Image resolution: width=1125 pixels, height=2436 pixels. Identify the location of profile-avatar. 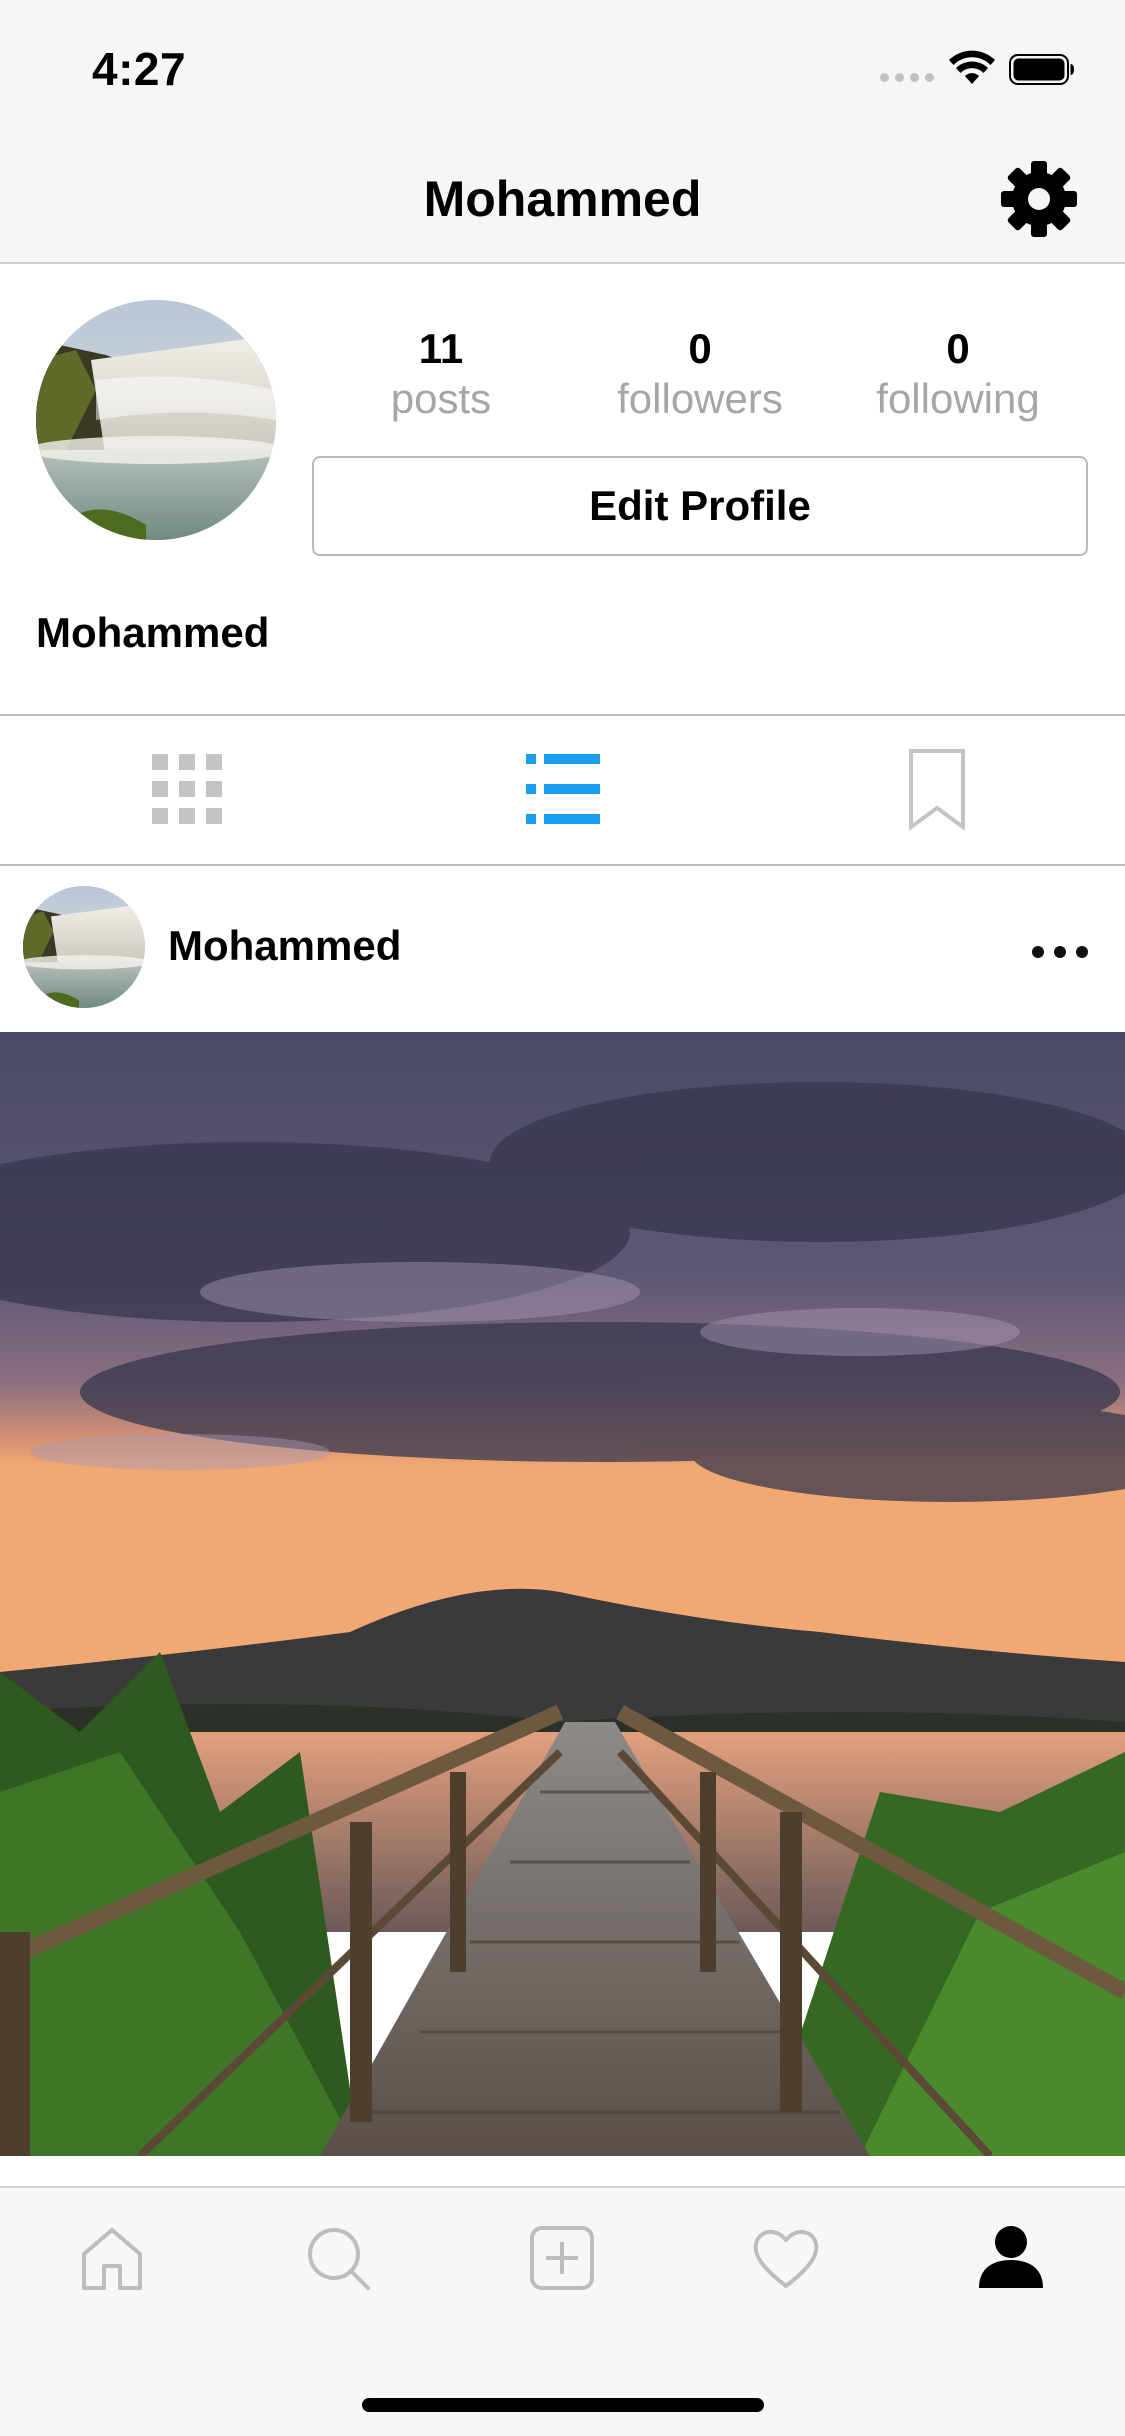
(156, 420).